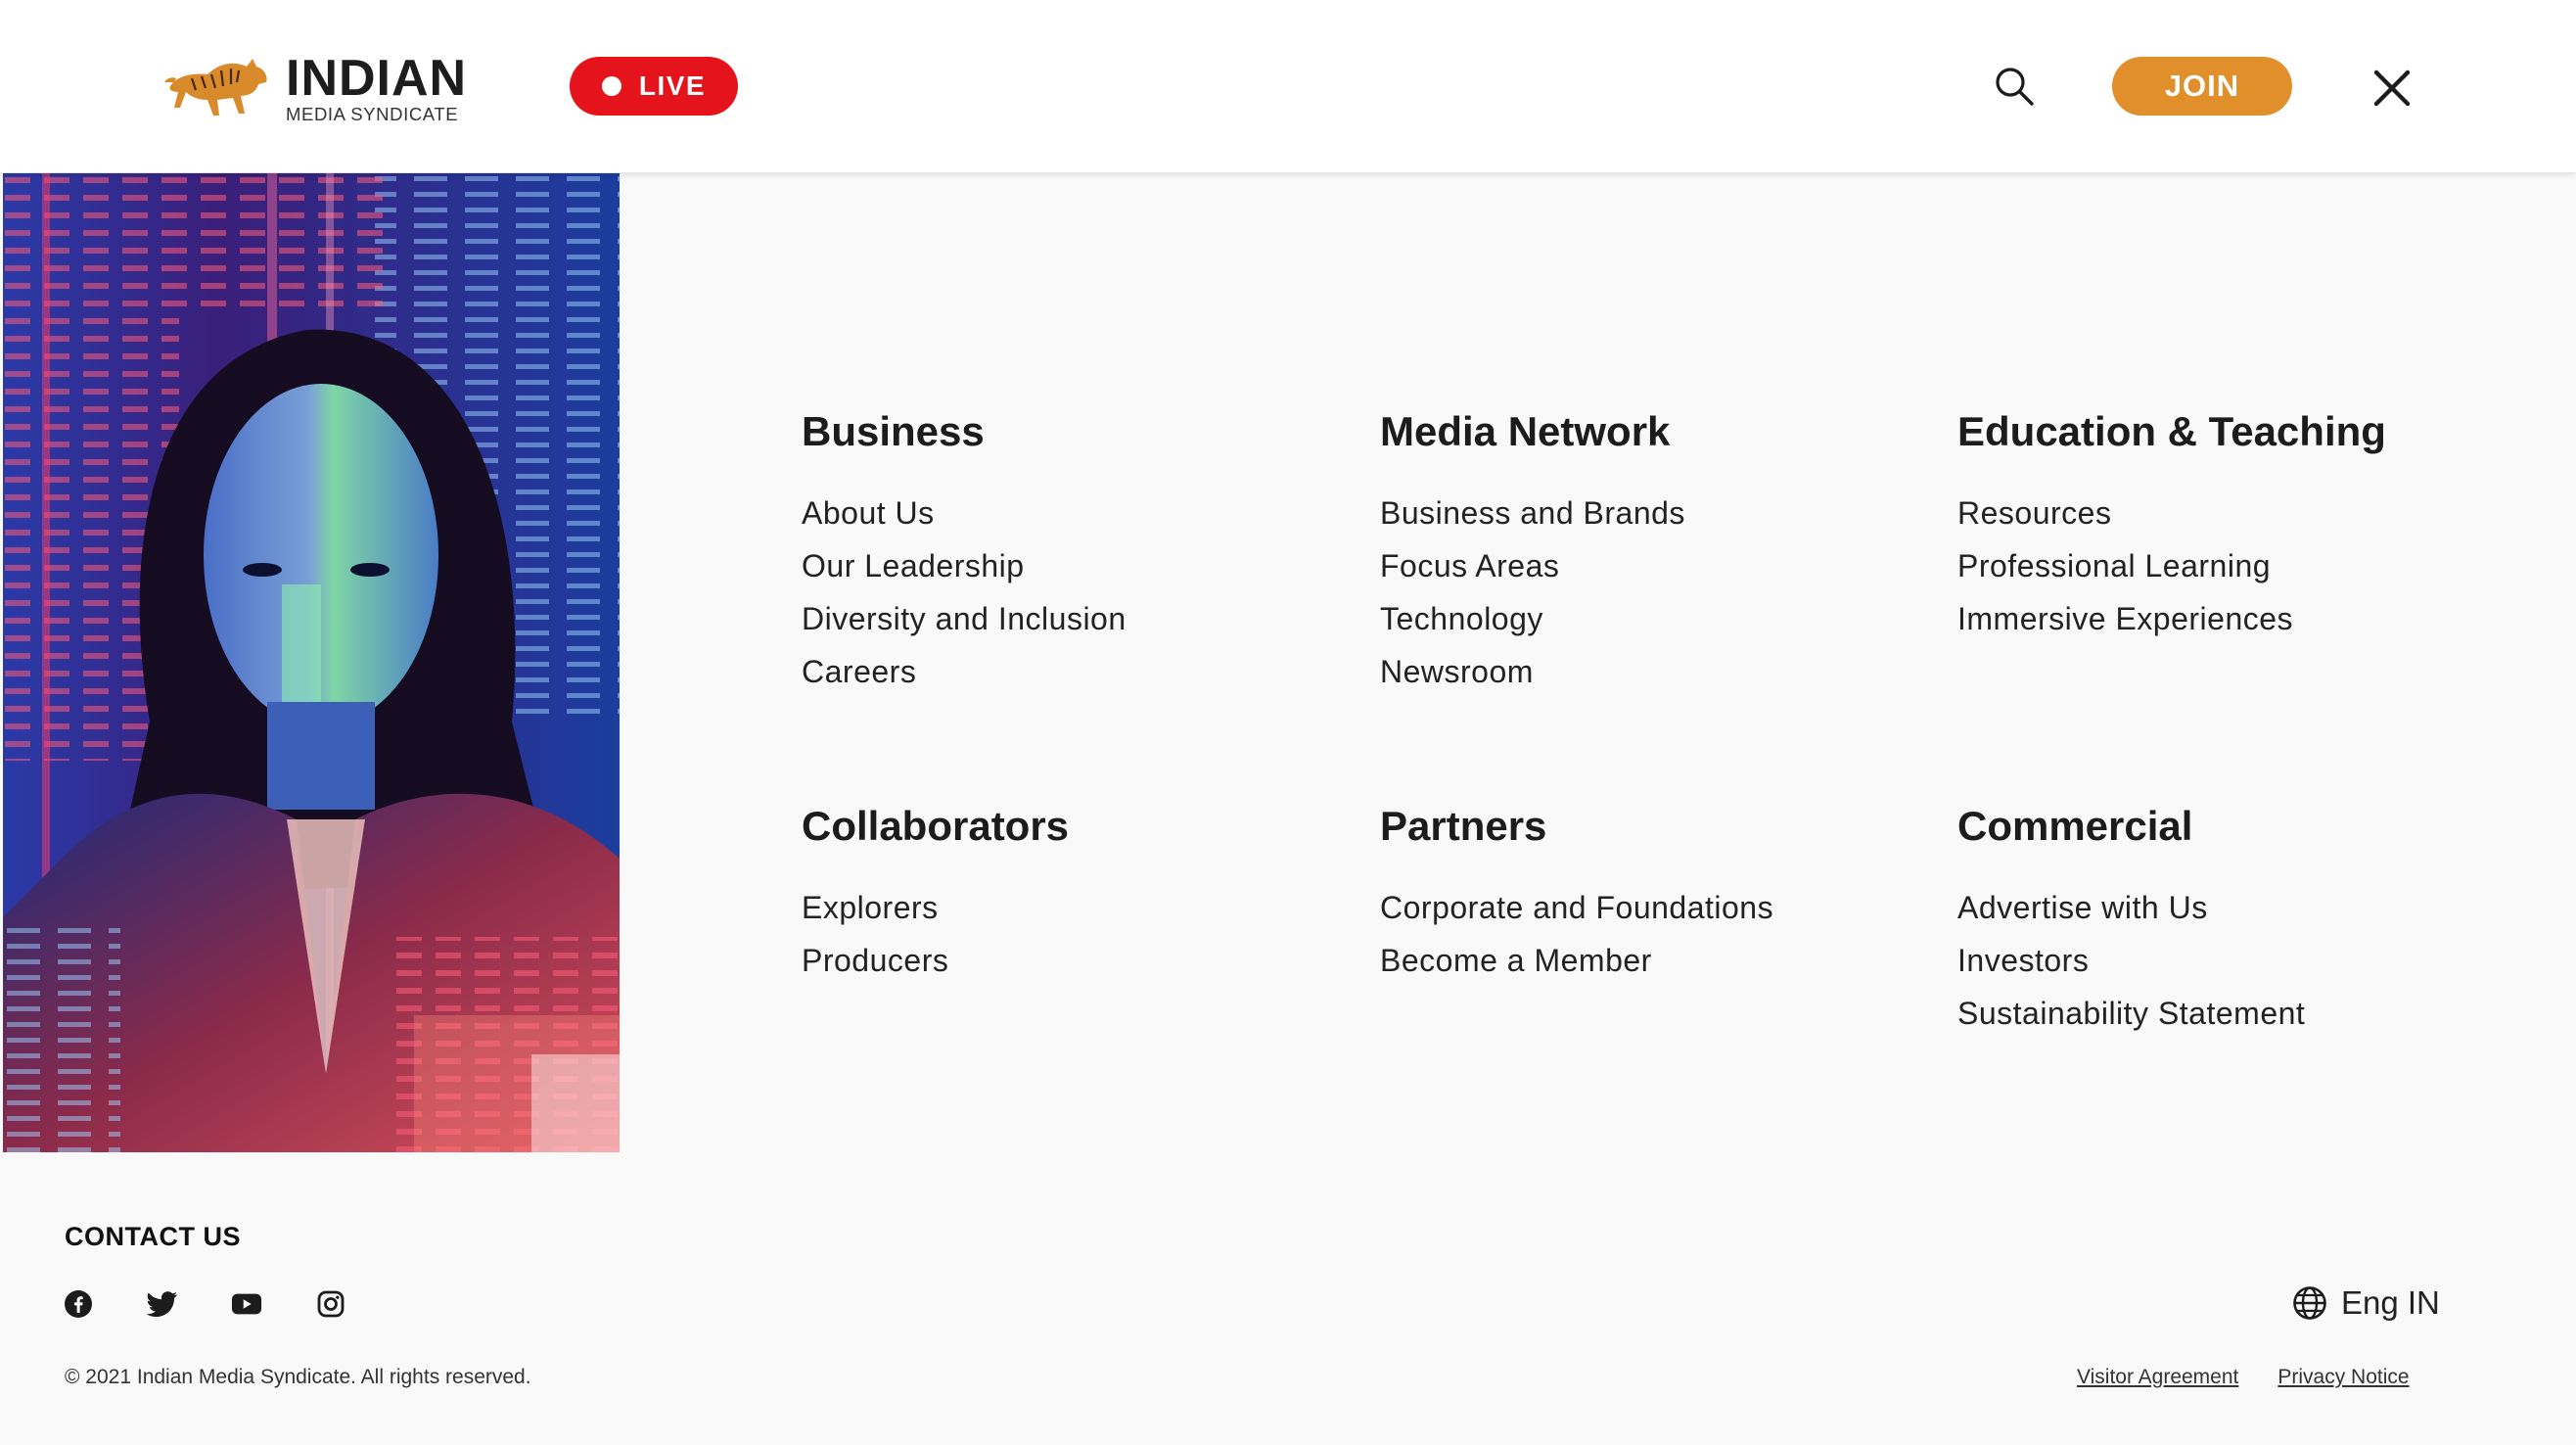 The image size is (2576, 1445). Describe the element at coordinates (377, 78) in the screenshot. I see `logo-wordmark: INDIAN` at that location.